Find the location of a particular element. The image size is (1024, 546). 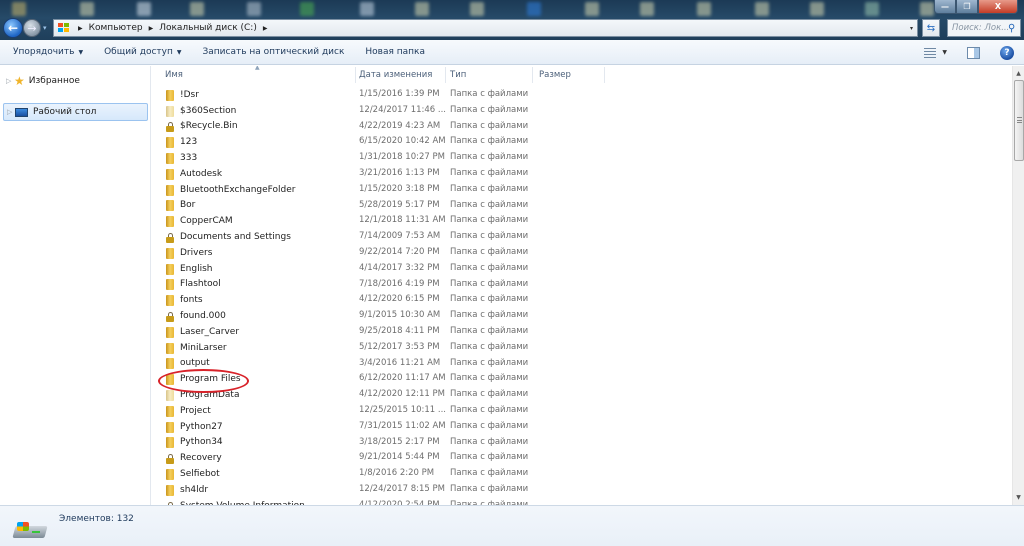

file-date: 1/31/2018 10:27 PM is located at coordinates (402, 157).